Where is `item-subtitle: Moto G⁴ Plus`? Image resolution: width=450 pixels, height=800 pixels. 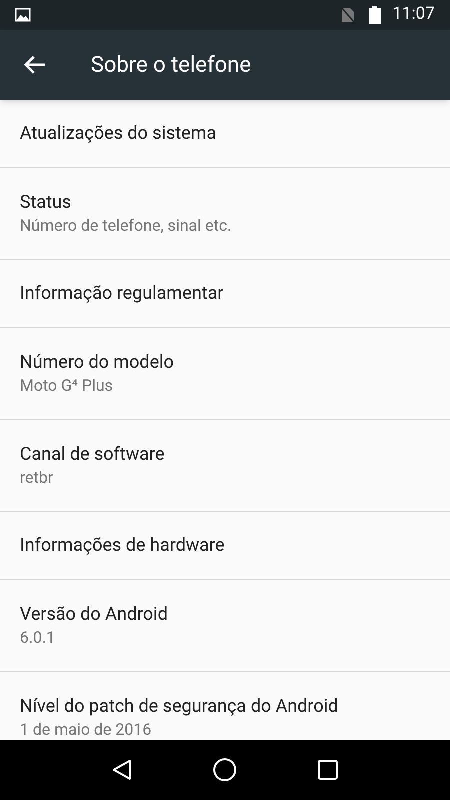
item-subtitle: Moto G⁴ Plus is located at coordinates (67, 385).